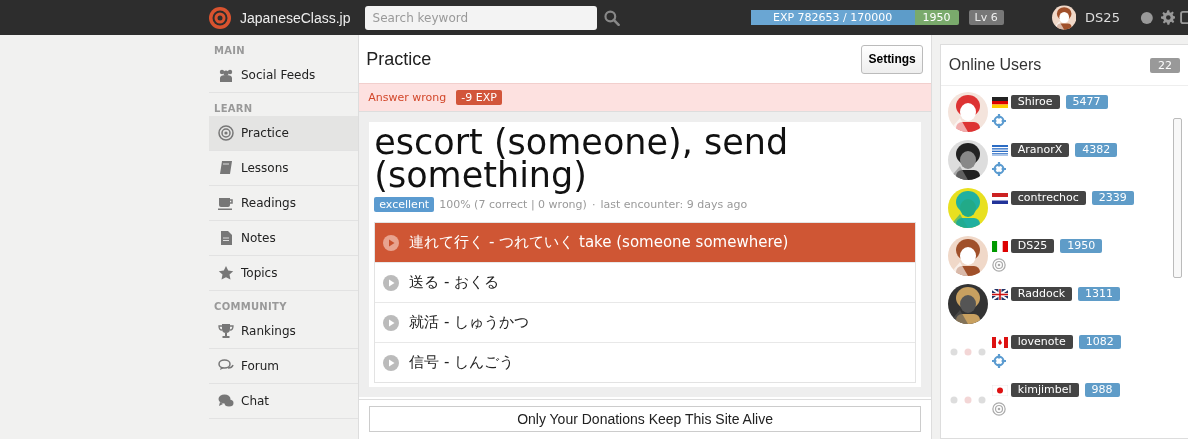  What do you see at coordinates (986, 17) in the screenshot?
I see `level-badge: Lv 6` at bounding box center [986, 17].